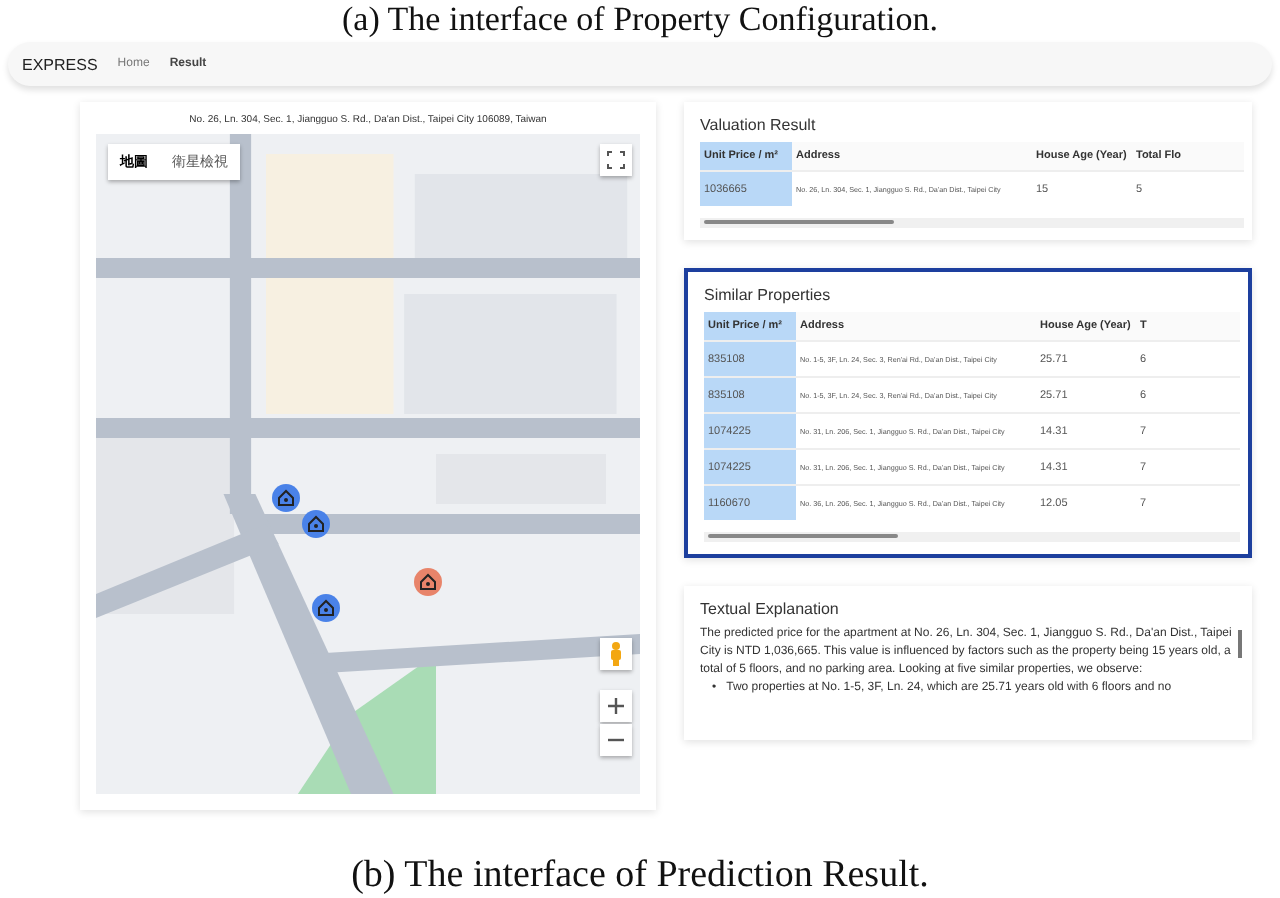 The width and height of the screenshot is (1280, 898). Describe the element at coordinates (770, 609) in the screenshot. I see `card-title: Textual Explanation` at that location.